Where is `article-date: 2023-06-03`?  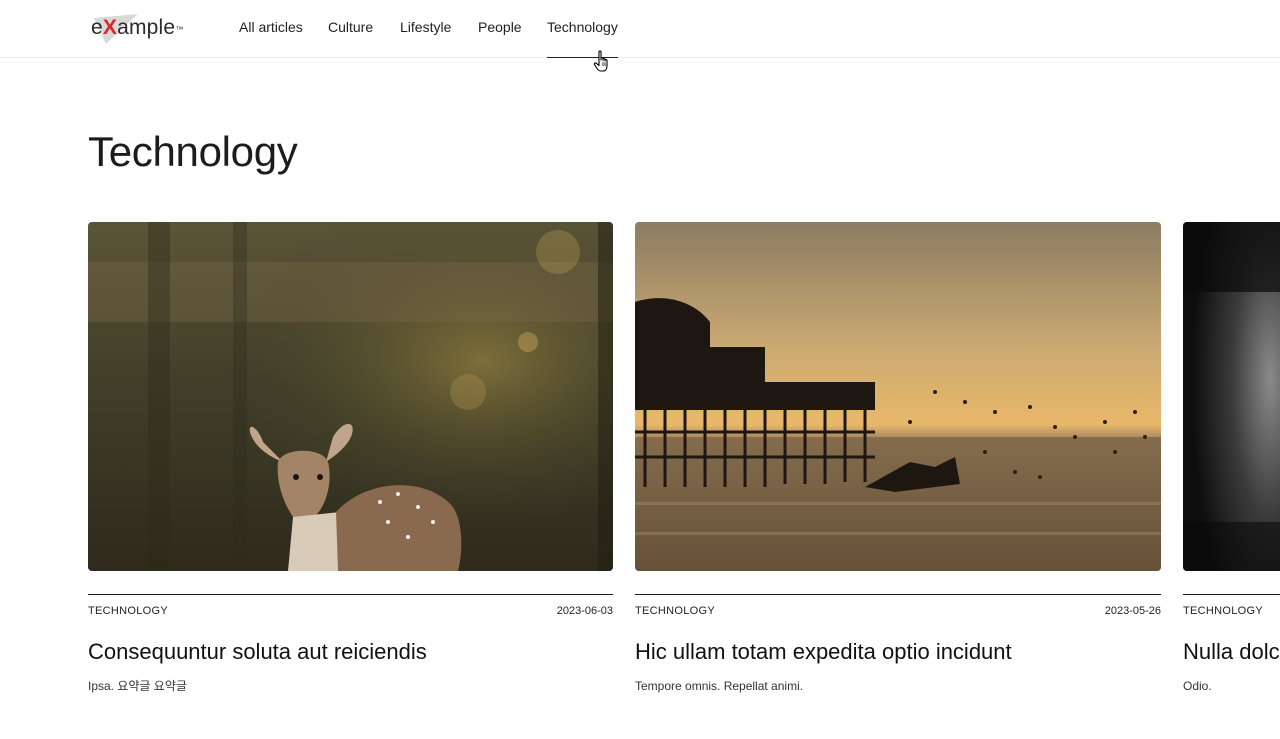
article-date: 2023-06-03 is located at coordinates (584, 611).